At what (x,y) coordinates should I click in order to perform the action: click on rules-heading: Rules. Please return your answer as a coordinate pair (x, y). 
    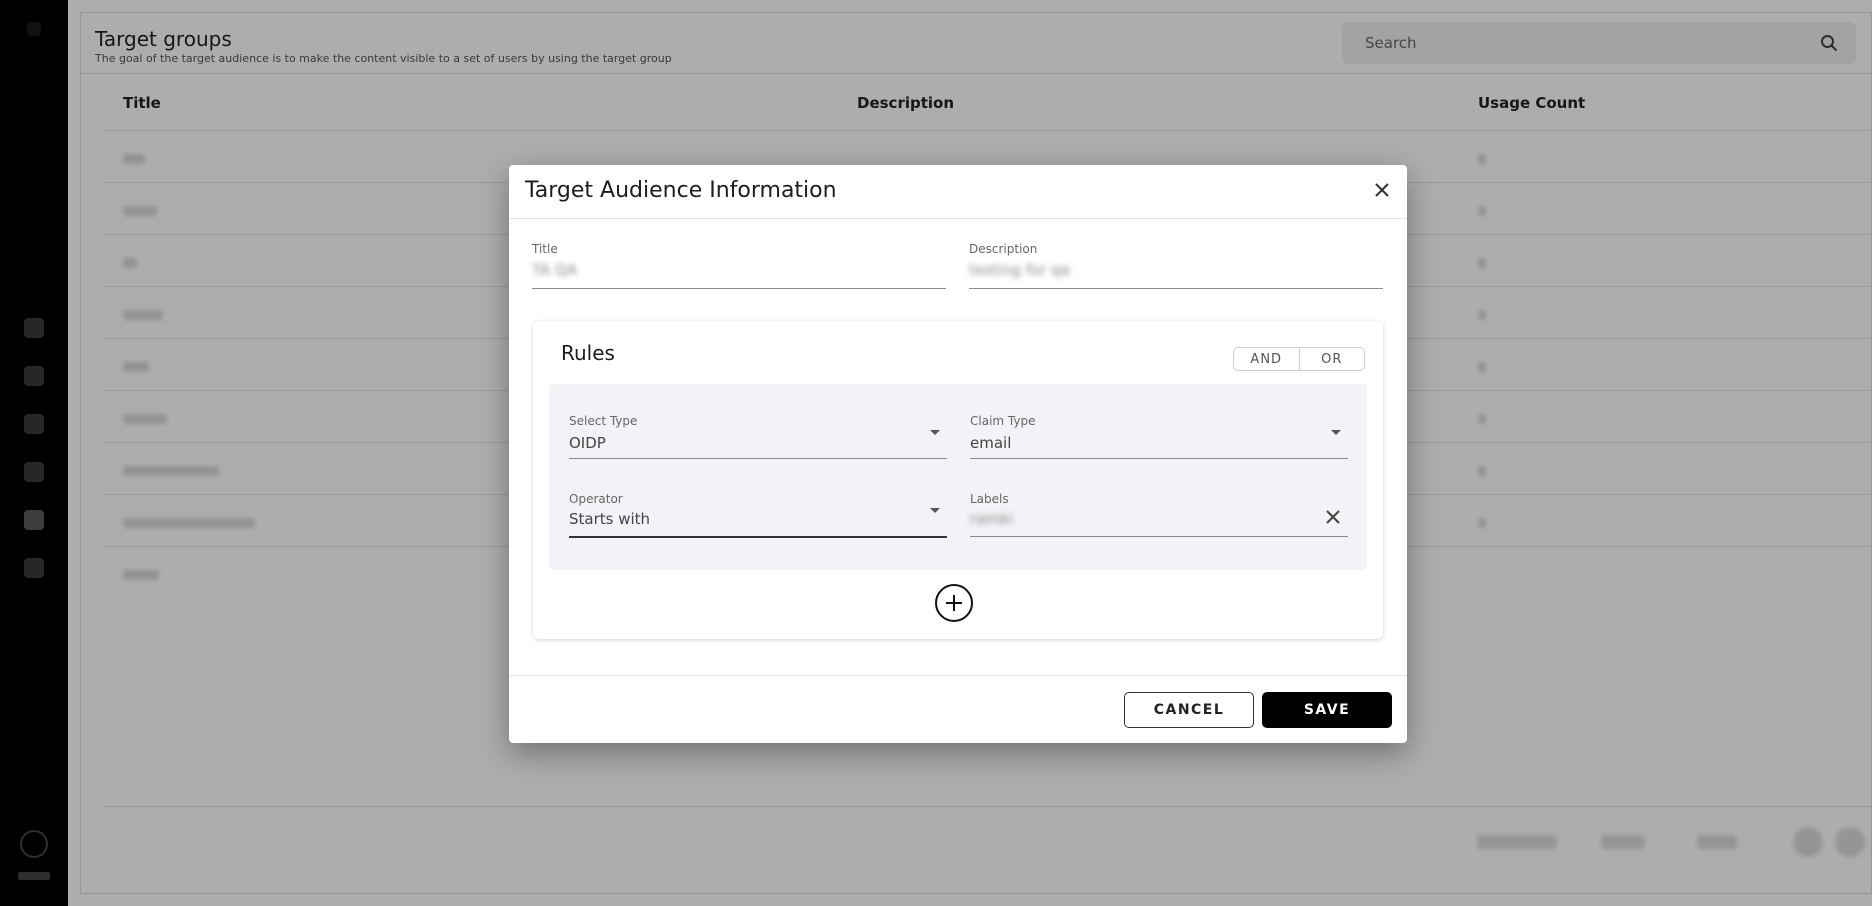
    Looking at the image, I should click on (588, 353).